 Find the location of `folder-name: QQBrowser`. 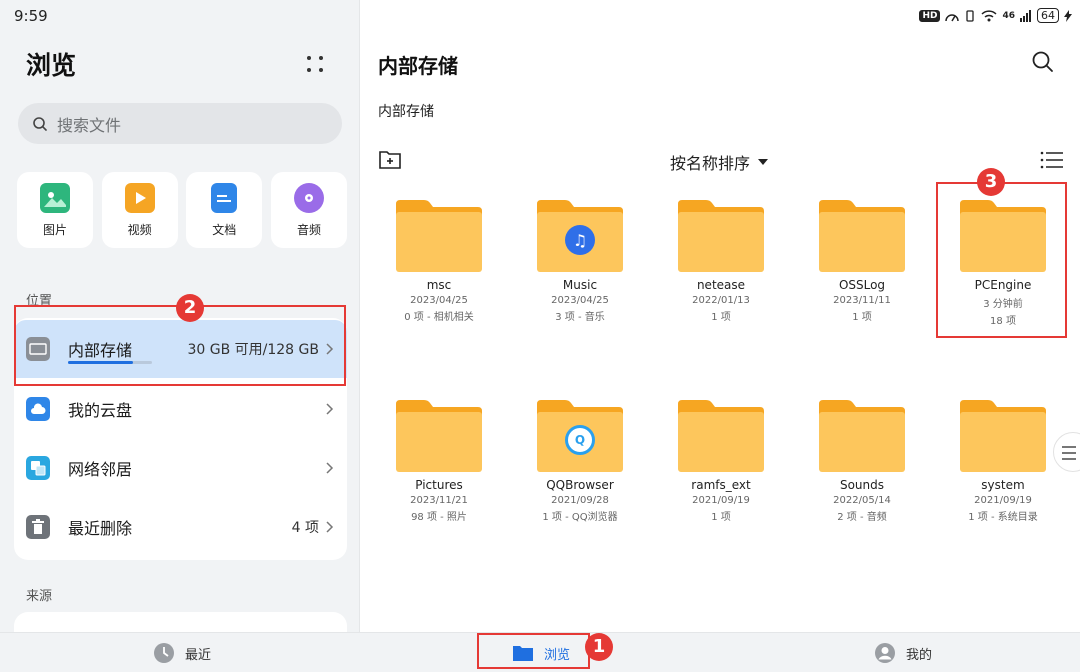

folder-name: QQBrowser is located at coordinates (580, 485).